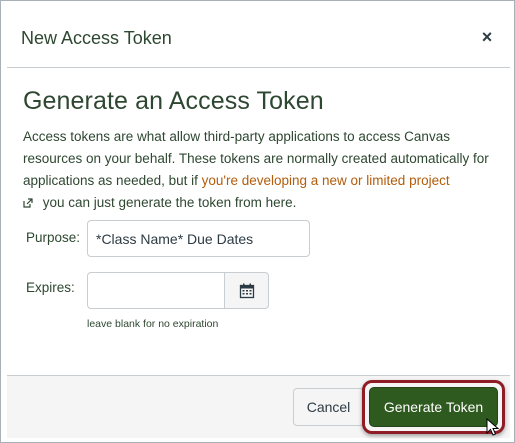  I want to click on calendar-button, so click(246, 290).